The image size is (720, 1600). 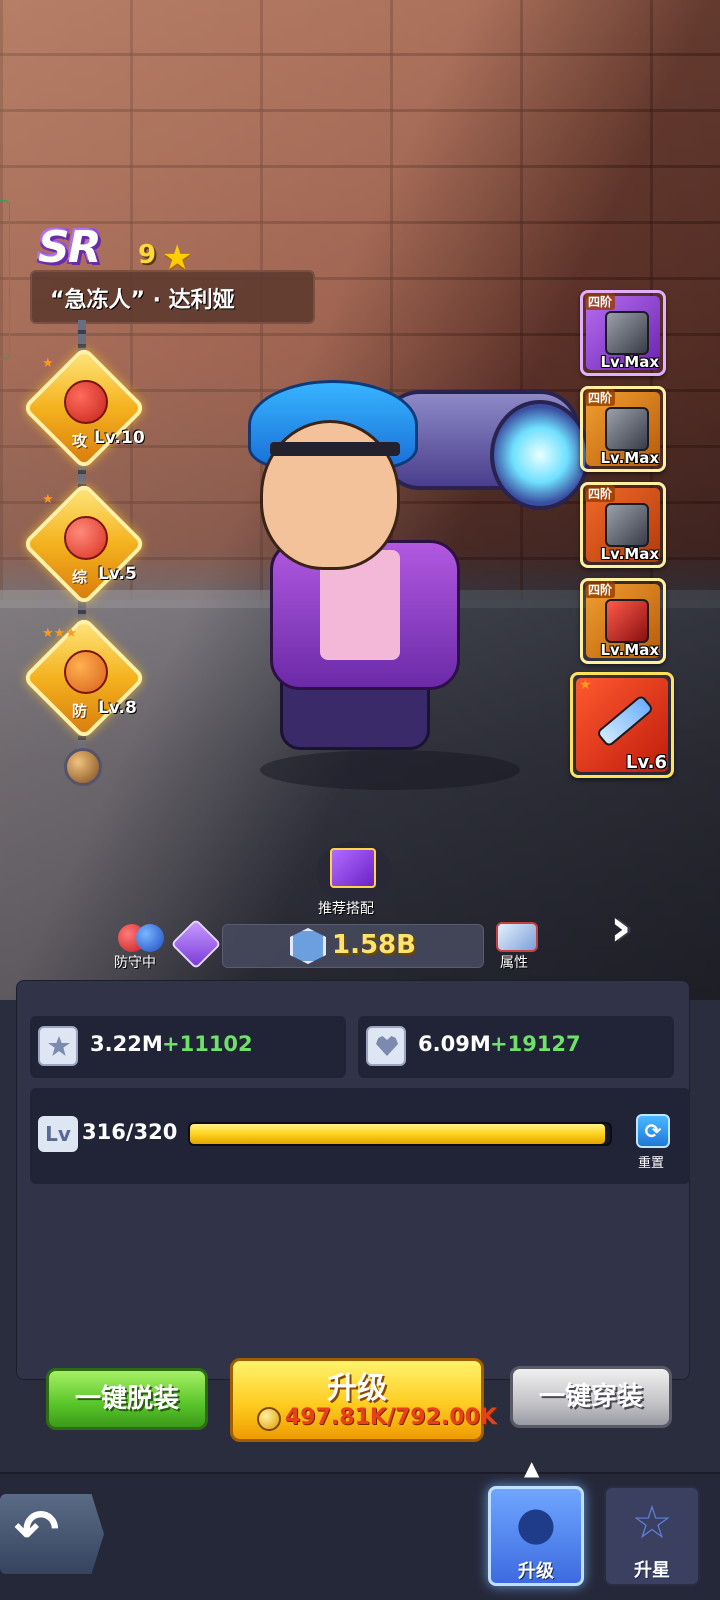 I want to click on tab-upgrade: ● 升级, so click(x=536, y=1536).